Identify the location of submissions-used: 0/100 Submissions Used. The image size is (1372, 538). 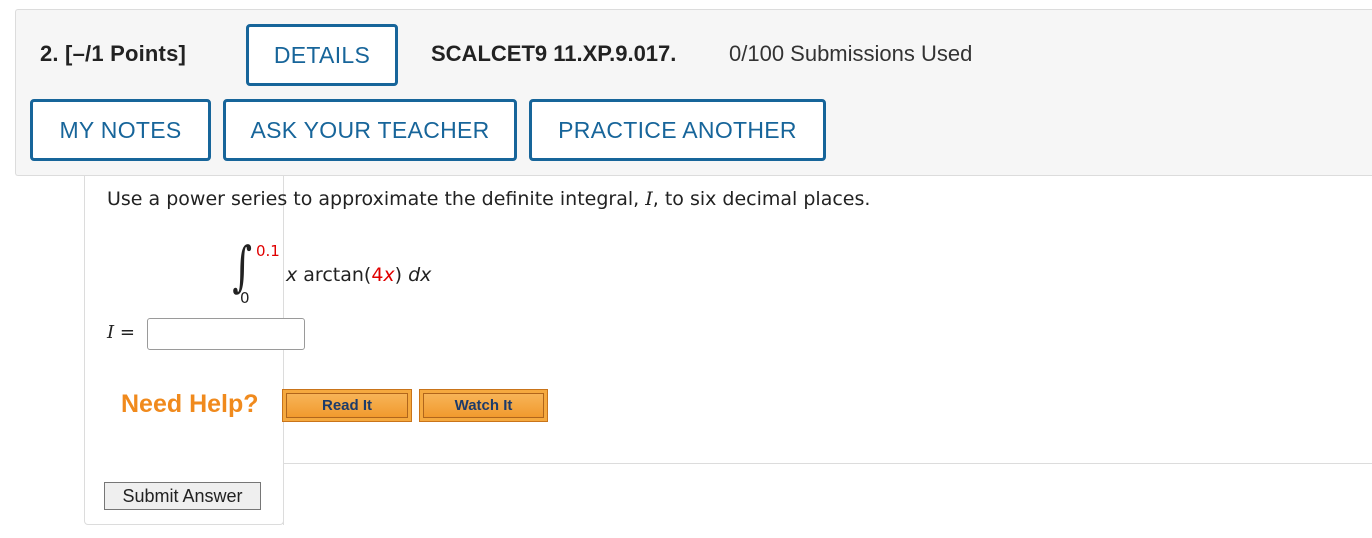
(851, 53).